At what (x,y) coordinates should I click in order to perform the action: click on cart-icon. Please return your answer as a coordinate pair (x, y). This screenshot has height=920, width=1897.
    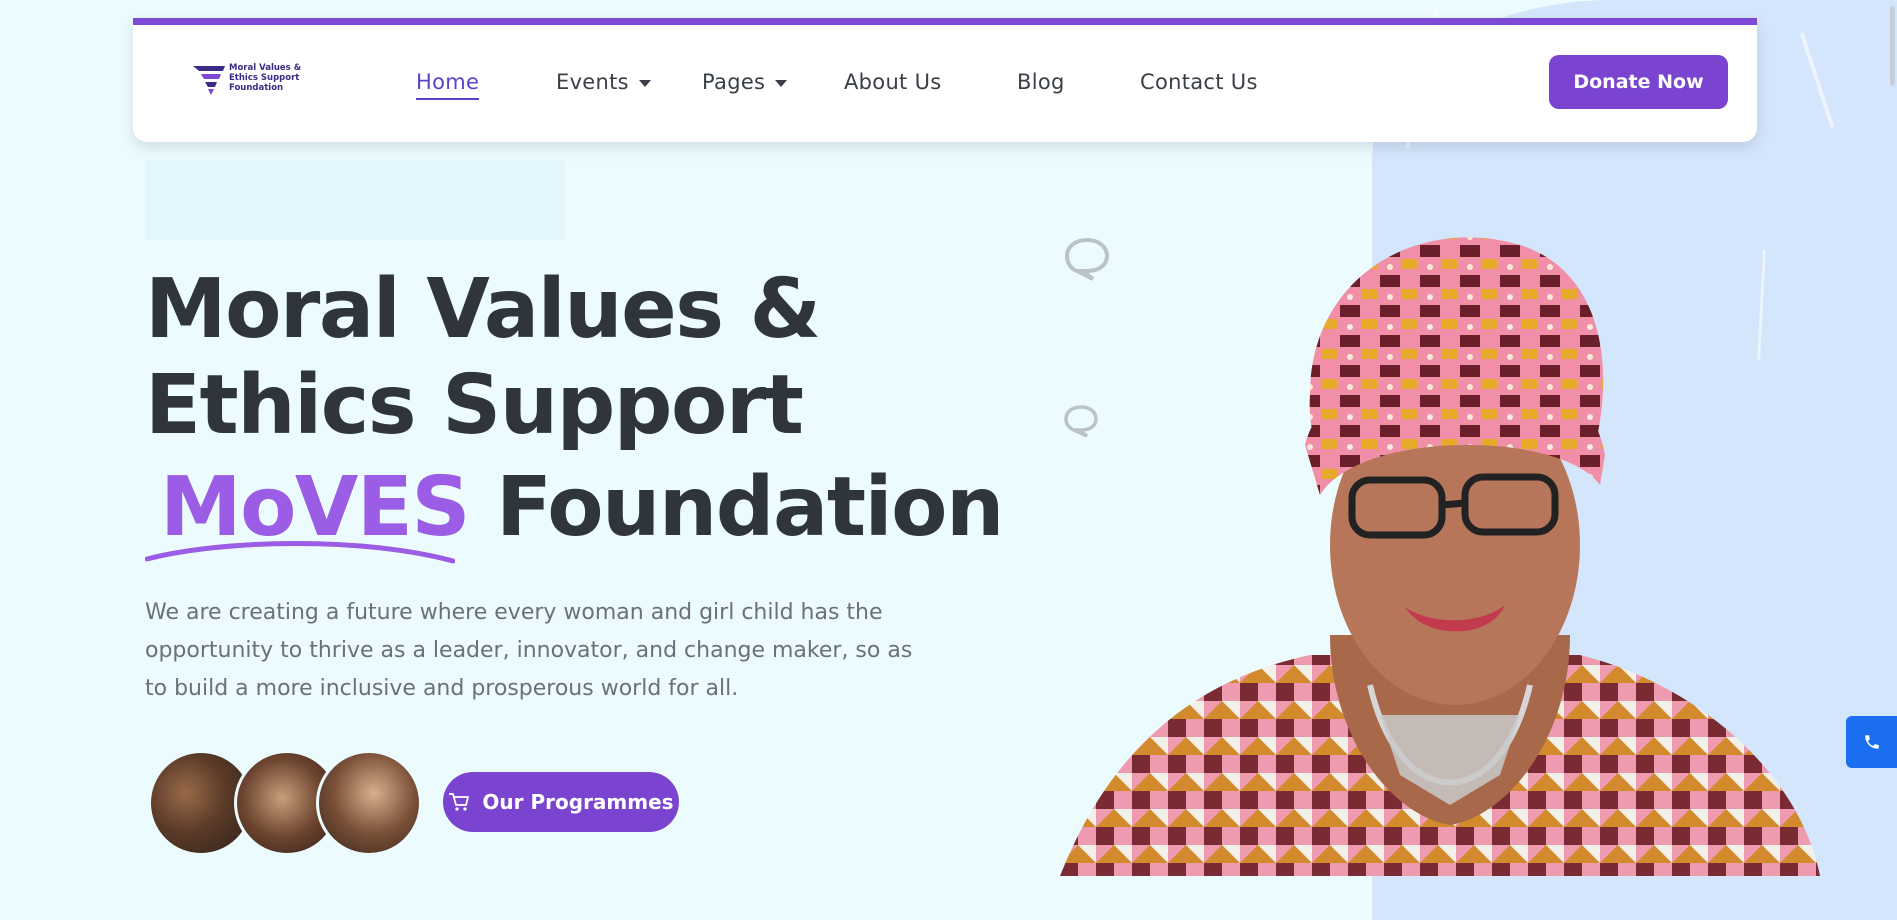
    Looking at the image, I should click on (459, 802).